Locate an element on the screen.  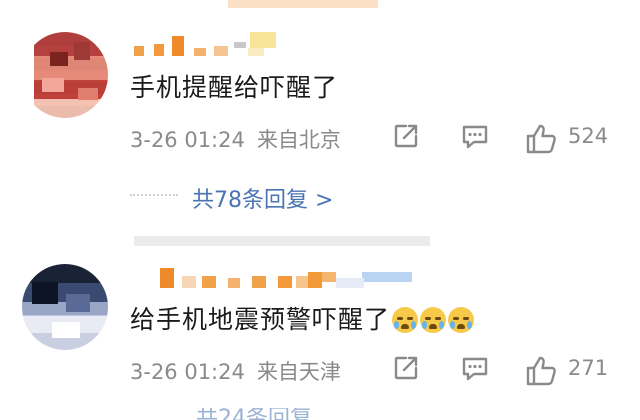
comment-text: 给手机地震预警吓醒了 is located at coordinates (302, 320).